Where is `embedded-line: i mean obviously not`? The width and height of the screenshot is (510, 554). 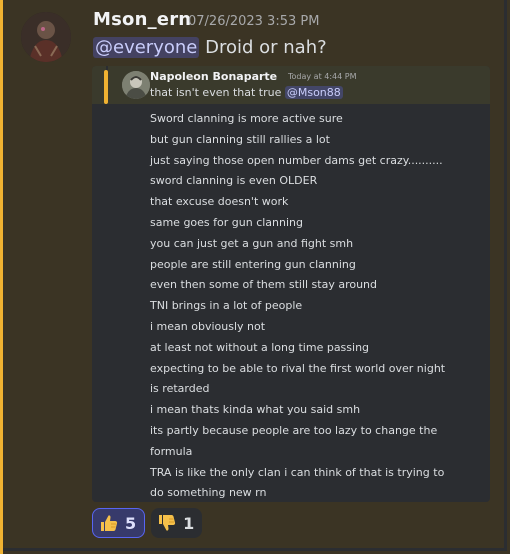 embedded-line: i mean obviously not is located at coordinates (208, 326).